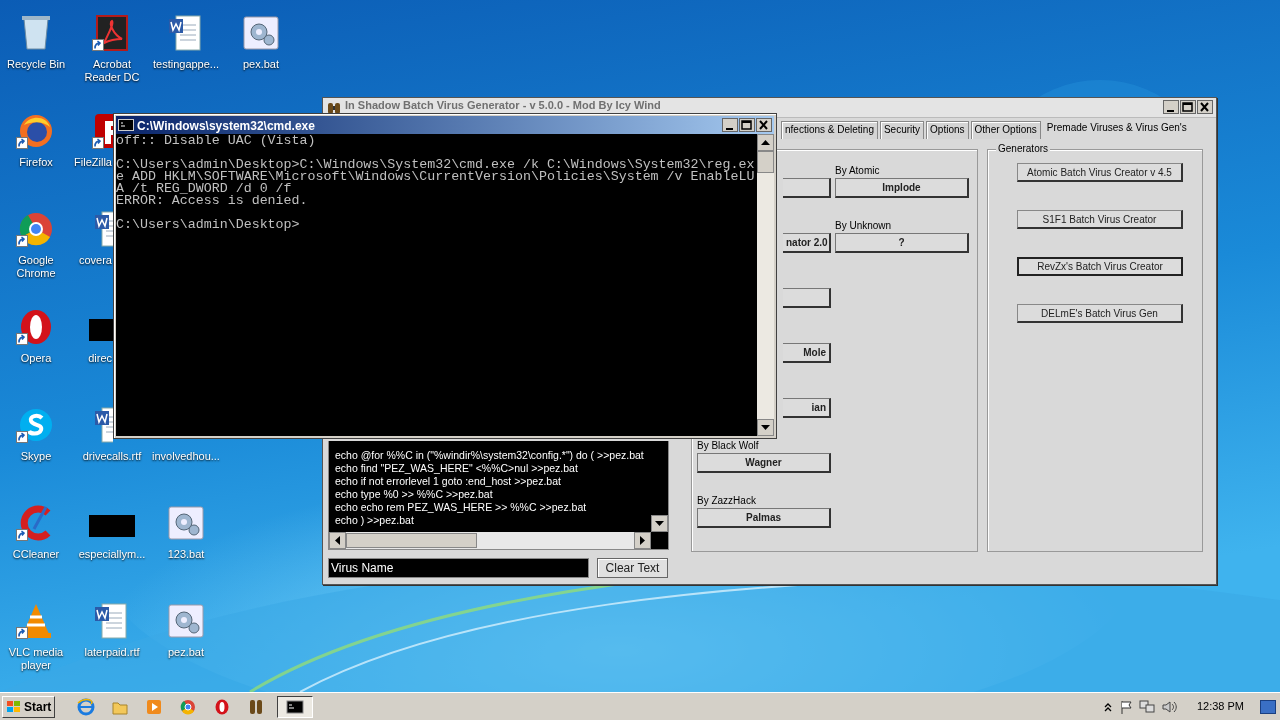 This screenshot has width=1280, height=720. Describe the element at coordinates (858, 171) in the screenshot. I see `author-label: By Atomic` at that location.